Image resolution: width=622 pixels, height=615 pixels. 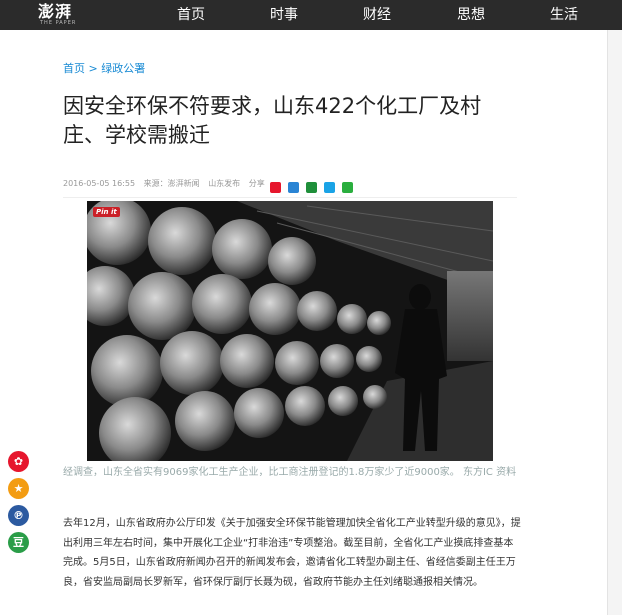 What do you see at coordinates (18, 461) in the screenshot?
I see `float-weibo-icon: ✿` at bounding box center [18, 461].